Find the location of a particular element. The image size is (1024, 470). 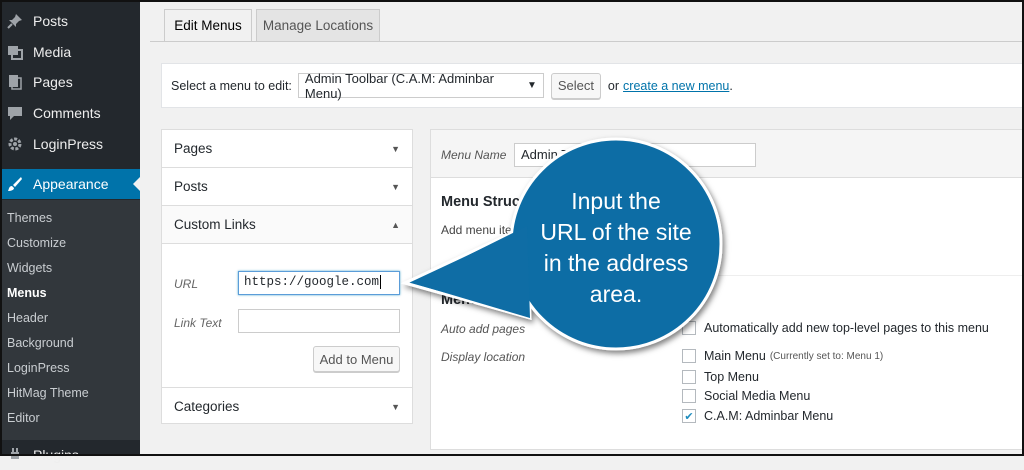

callout-line: in the address is located at coordinates (616, 263).